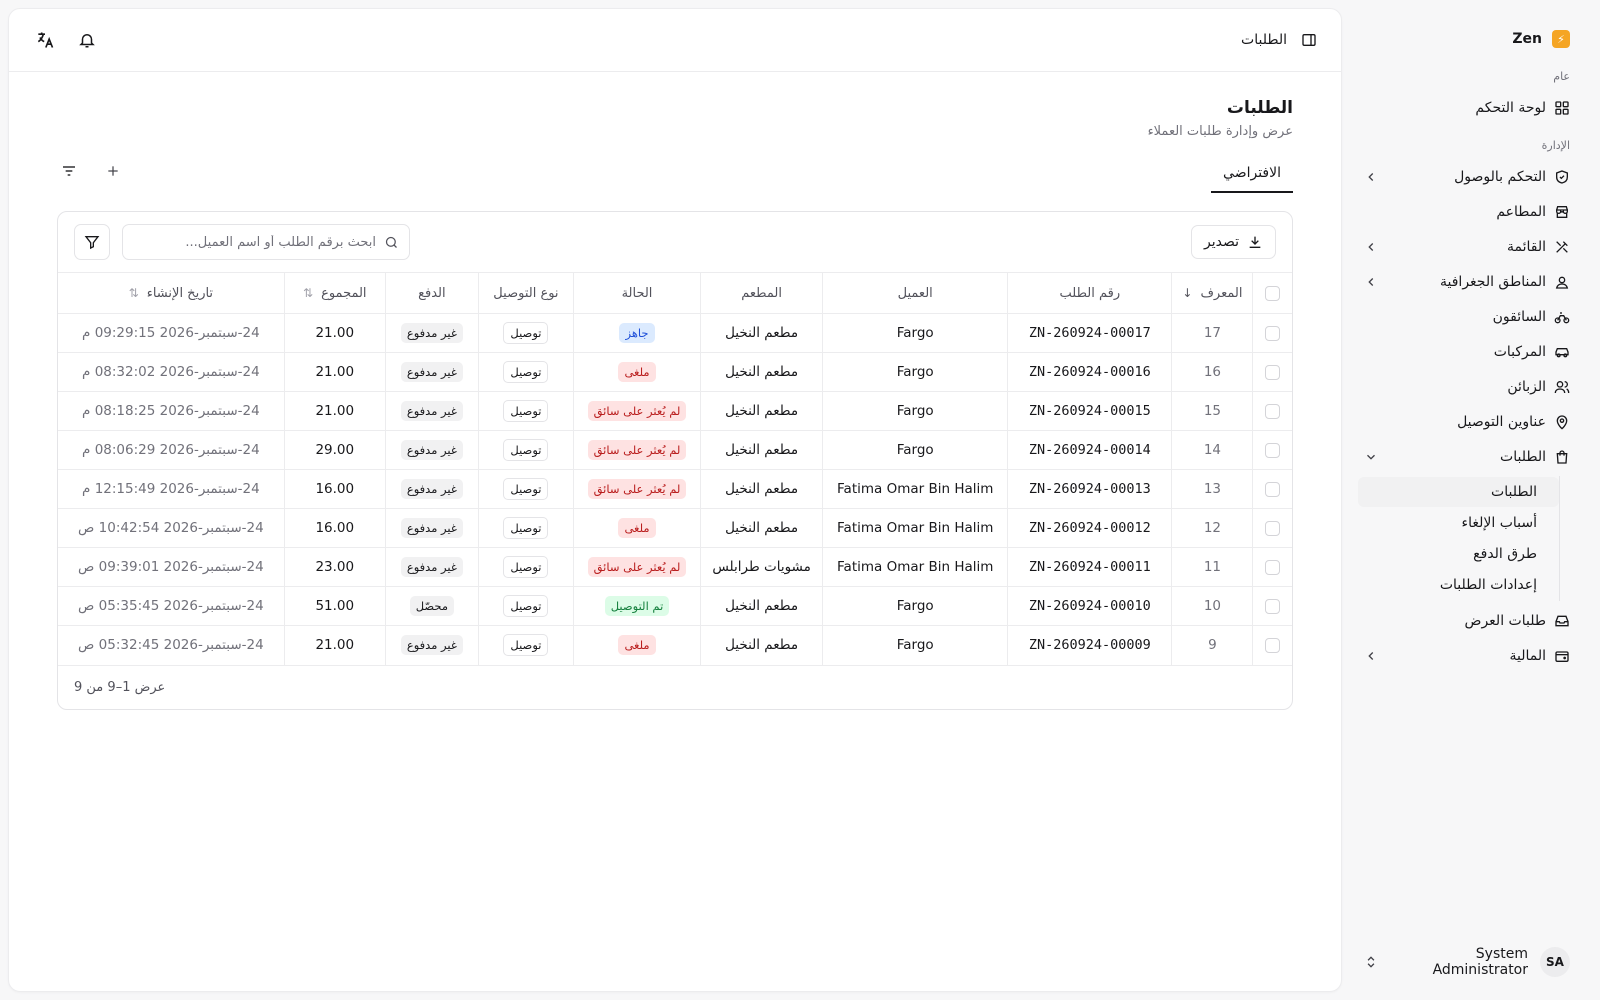 The height and width of the screenshot is (1000, 1600). I want to click on sidebar-item-label: التحكم بالوصول, so click(1500, 176).